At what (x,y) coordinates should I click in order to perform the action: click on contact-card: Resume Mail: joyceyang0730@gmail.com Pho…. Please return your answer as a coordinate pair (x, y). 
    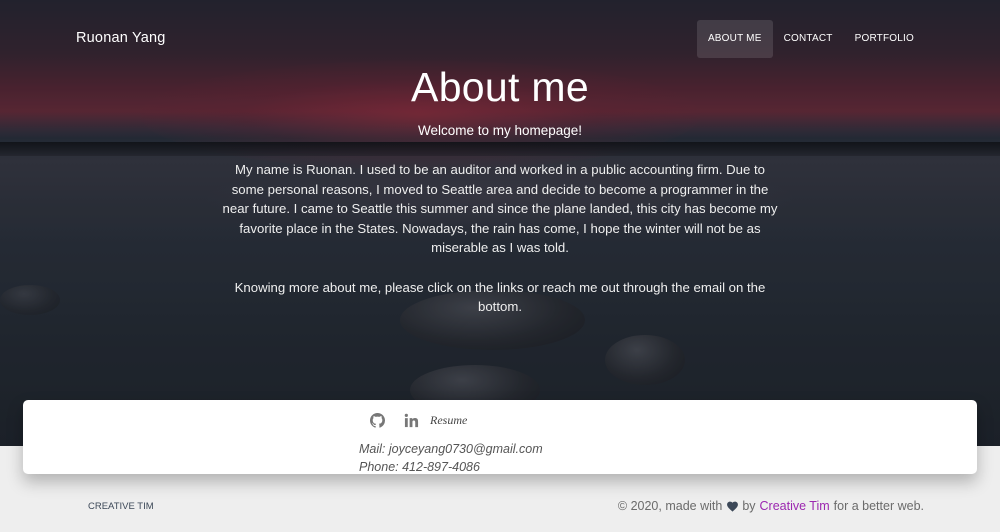
    Looking at the image, I should click on (500, 437).